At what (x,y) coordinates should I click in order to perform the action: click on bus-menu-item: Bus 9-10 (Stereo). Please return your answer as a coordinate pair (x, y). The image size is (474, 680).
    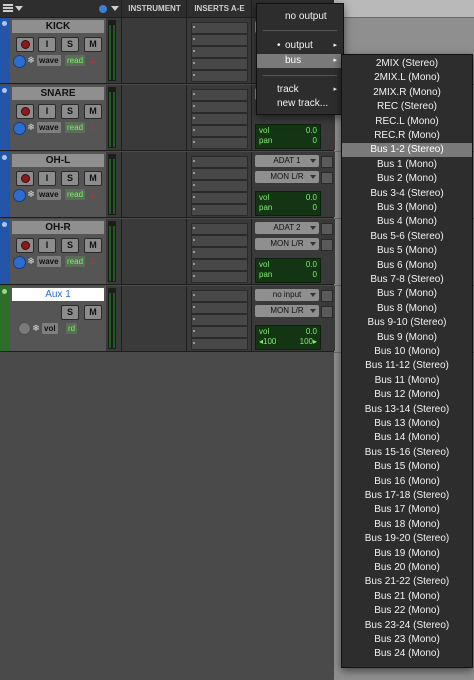
    Looking at the image, I should click on (407, 323).